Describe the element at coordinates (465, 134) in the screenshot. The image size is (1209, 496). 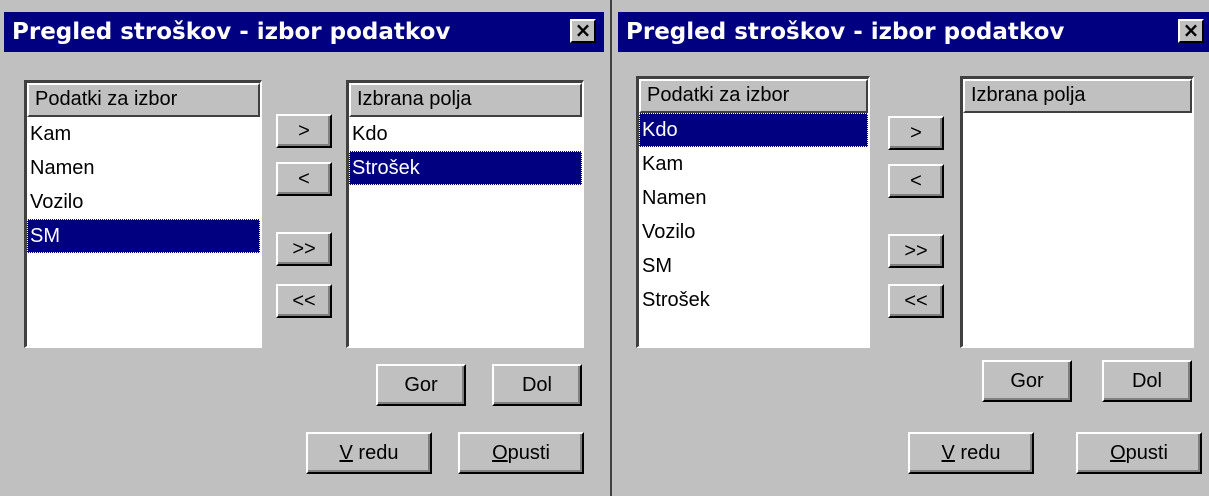
I see `list-item: Kdo` at that location.